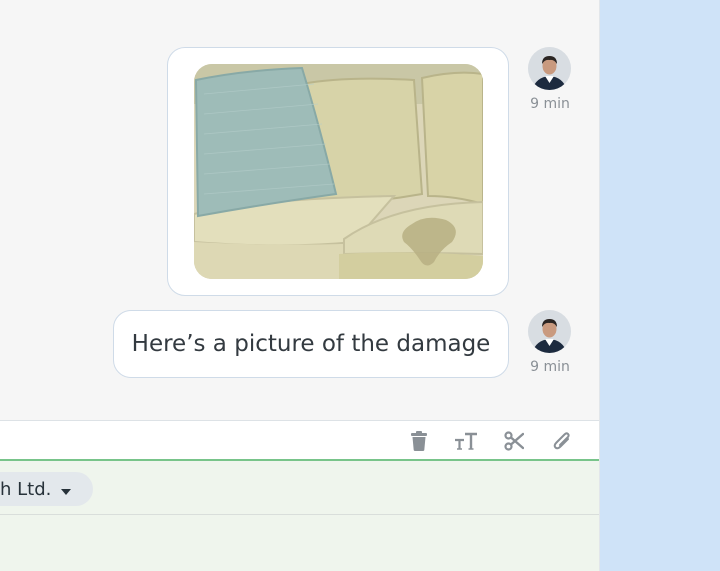 Image resolution: width=720 pixels, height=571 pixels. I want to click on paperclip-icon, so click(562, 441).